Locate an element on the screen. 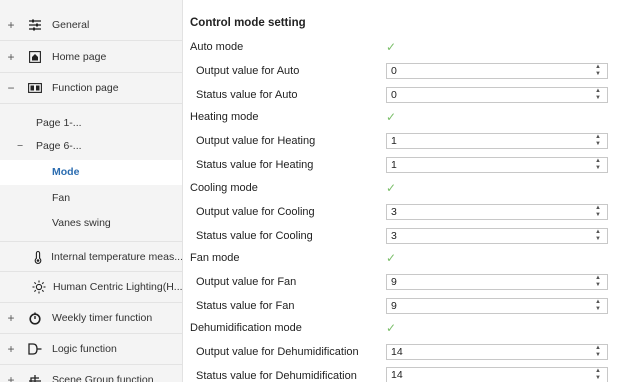  row-label: Status value for Dehumidification is located at coordinates (276, 376).